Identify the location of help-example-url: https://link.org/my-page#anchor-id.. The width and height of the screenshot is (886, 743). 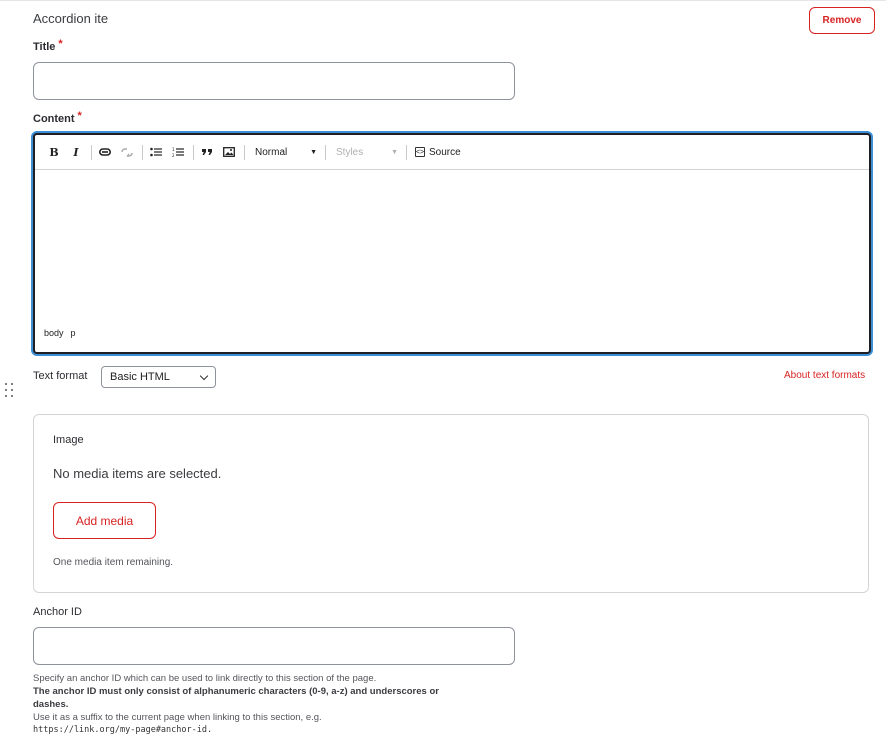
(123, 730).